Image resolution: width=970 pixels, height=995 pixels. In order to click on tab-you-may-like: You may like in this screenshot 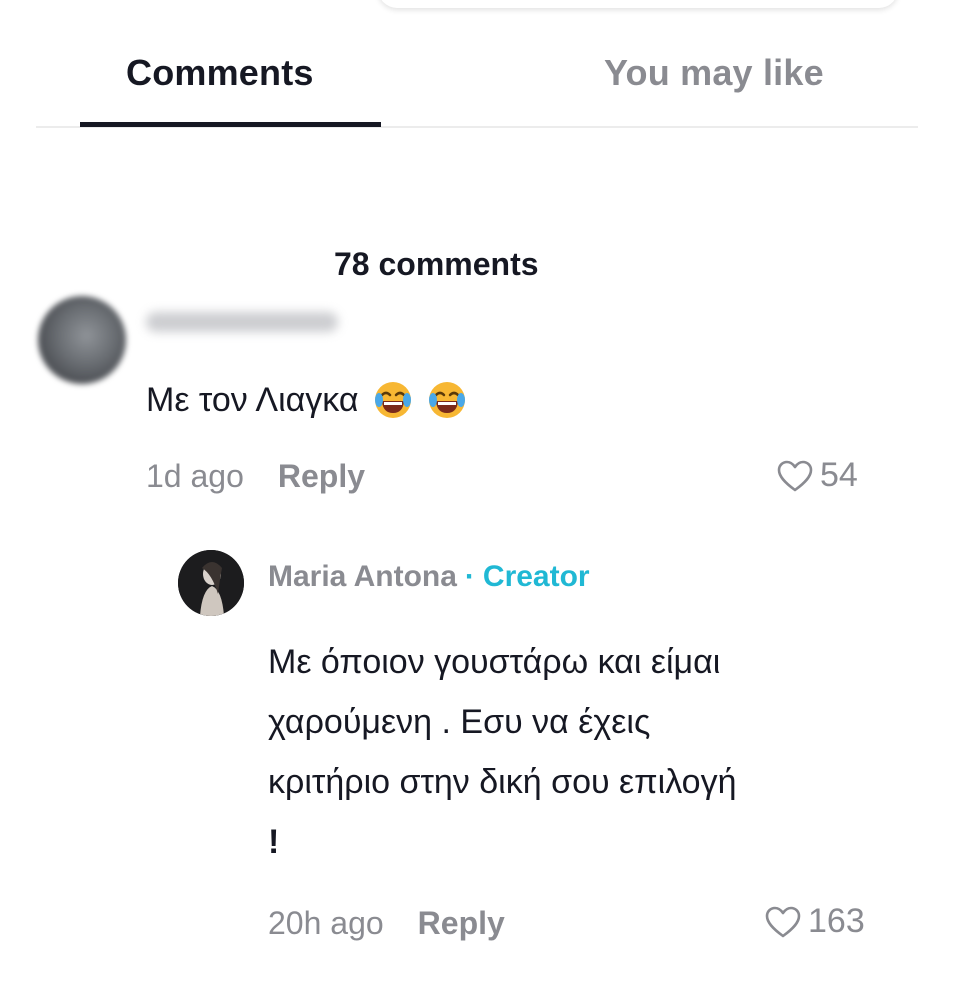, I will do `click(714, 73)`.